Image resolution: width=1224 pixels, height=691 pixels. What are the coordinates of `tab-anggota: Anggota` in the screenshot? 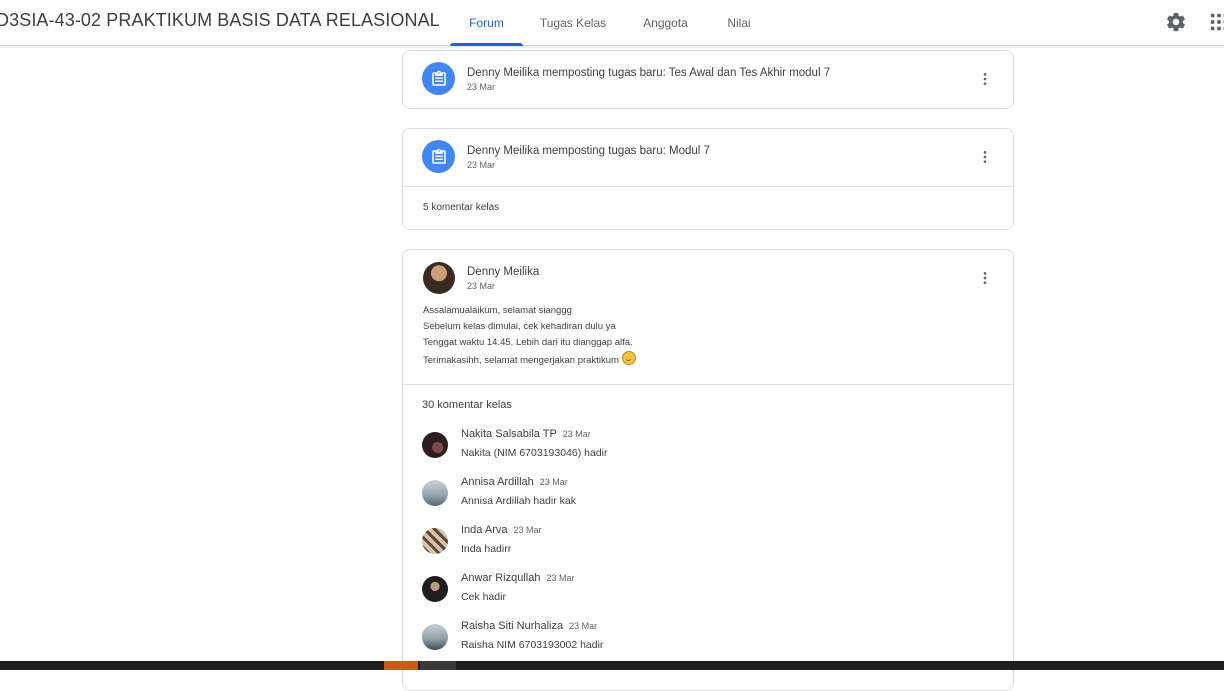 It's located at (665, 22).